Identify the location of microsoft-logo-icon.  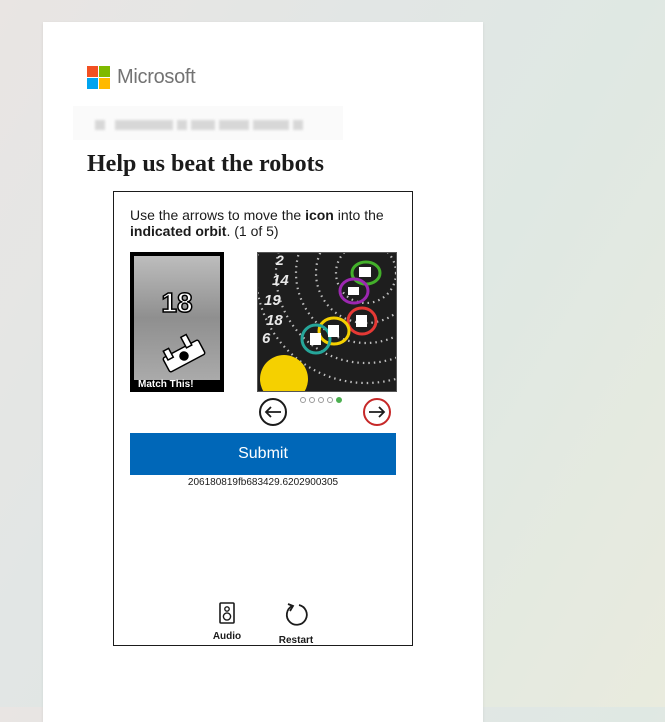
(98, 77).